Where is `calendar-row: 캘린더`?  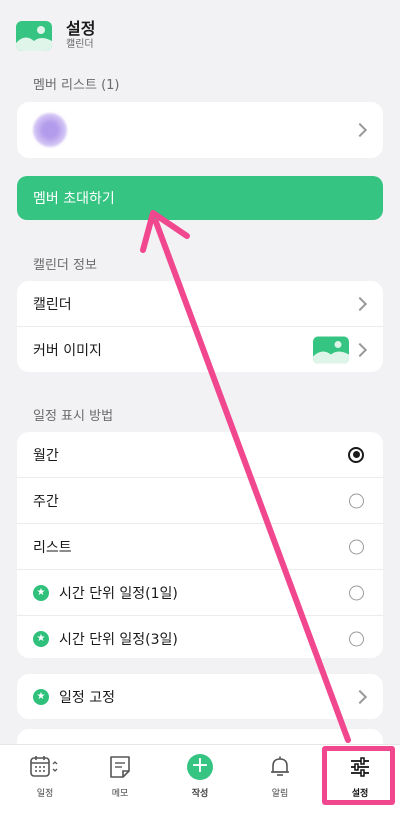 calendar-row: 캘린더 is located at coordinates (200, 303).